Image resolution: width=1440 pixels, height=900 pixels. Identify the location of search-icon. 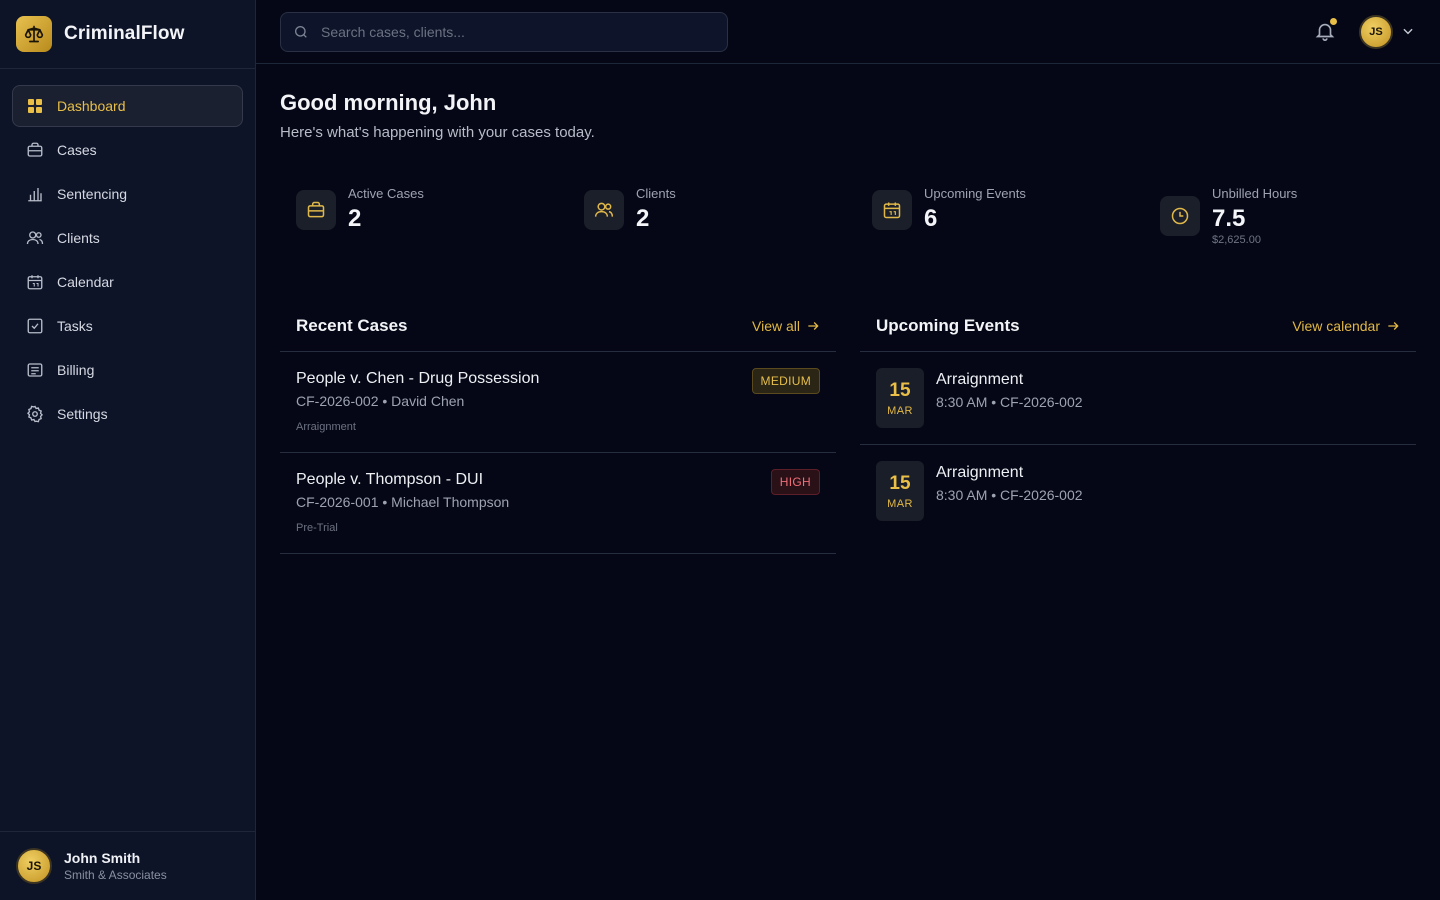
(301, 32).